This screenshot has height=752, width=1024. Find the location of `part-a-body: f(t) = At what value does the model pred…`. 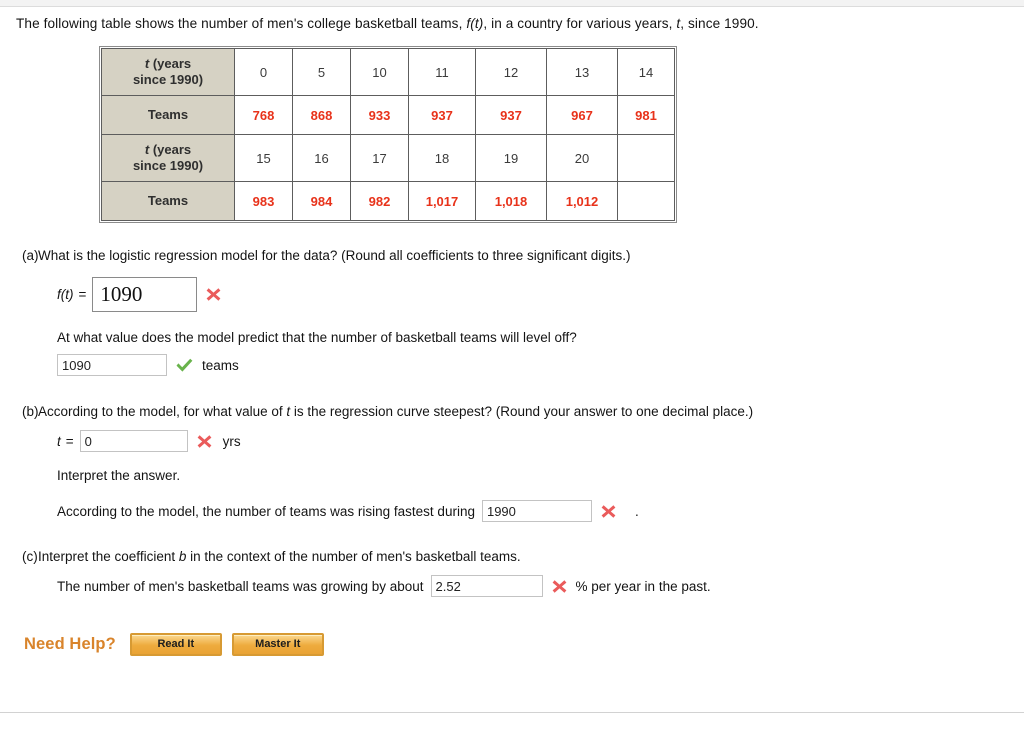

part-a-body: f(t) = At what value does the model pred… is located at coordinates (540, 326).